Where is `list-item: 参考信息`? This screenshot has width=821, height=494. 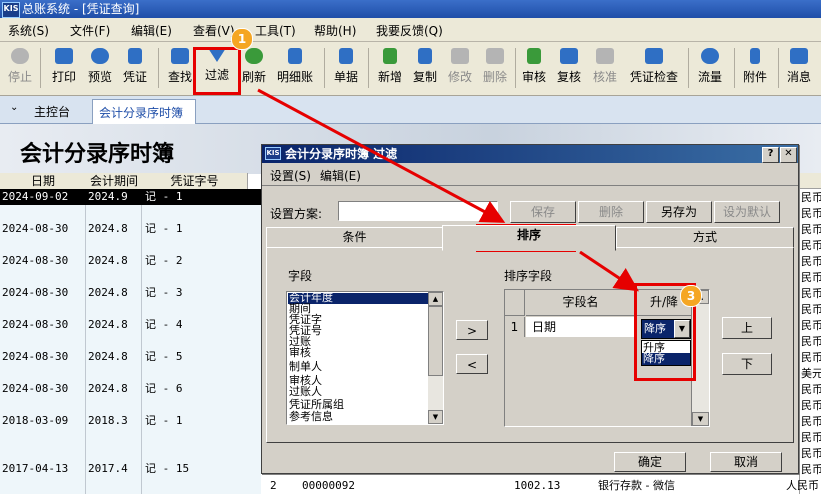 list-item: 参考信息 is located at coordinates (311, 416).